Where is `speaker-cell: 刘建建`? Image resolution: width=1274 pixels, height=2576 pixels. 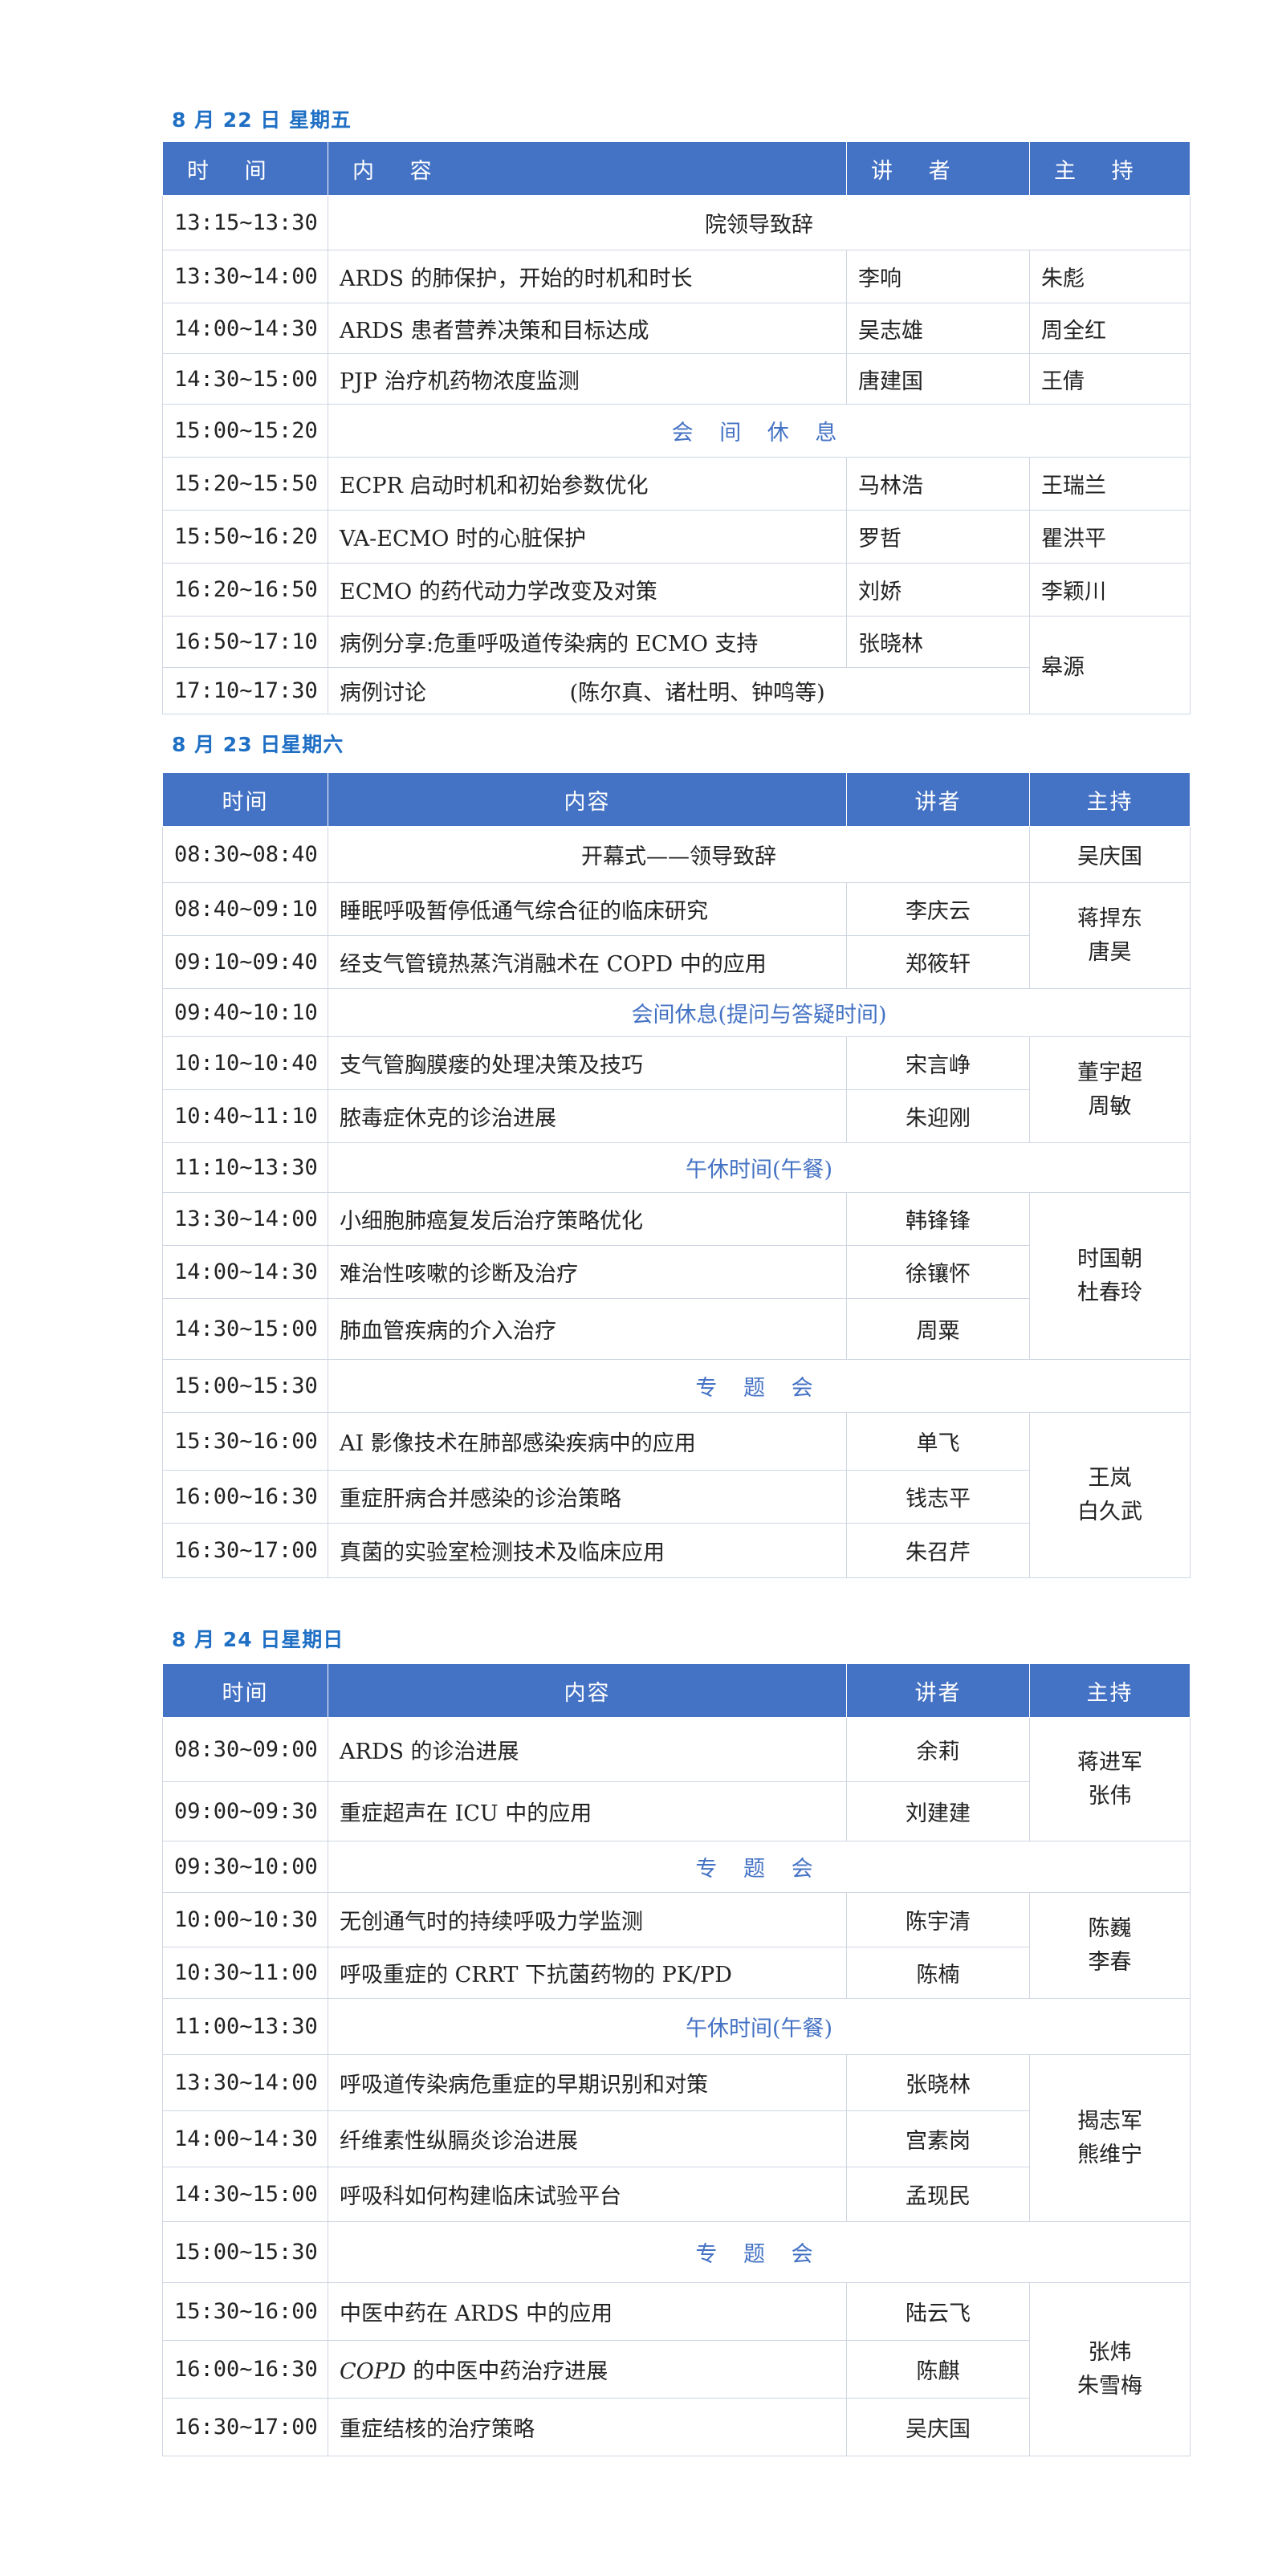 speaker-cell: 刘建建 is located at coordinates (938, 1811).